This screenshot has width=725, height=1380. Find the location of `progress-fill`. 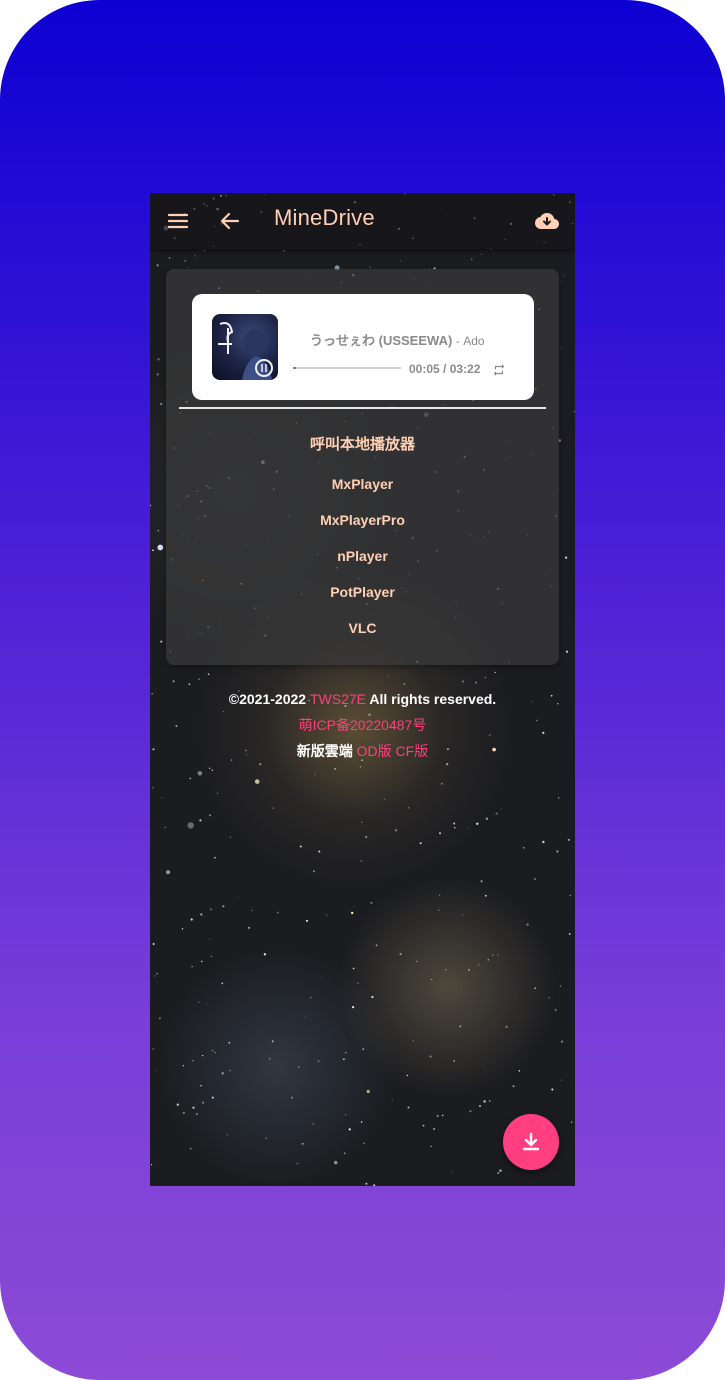

progress-fill is located at coordinates (294, 368).